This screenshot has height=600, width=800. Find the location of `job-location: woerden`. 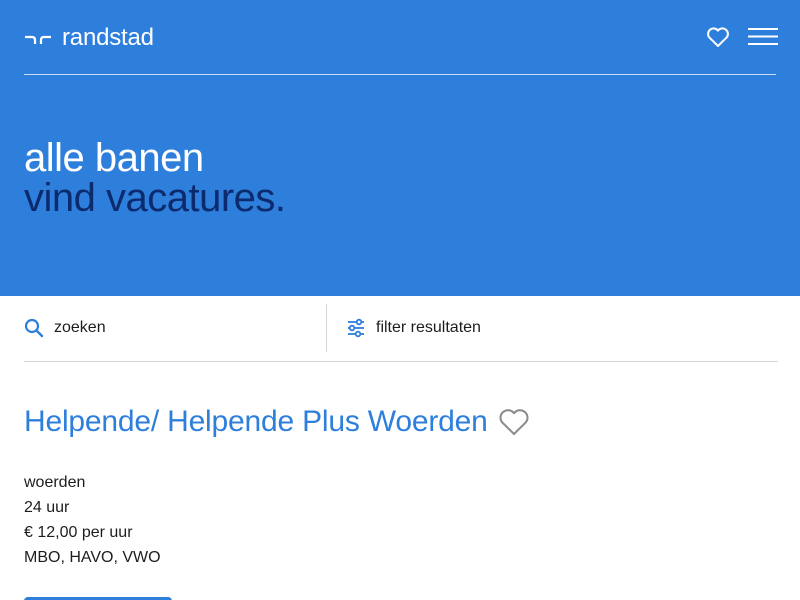

job-location: woerden is located at coordinates (55, 482).